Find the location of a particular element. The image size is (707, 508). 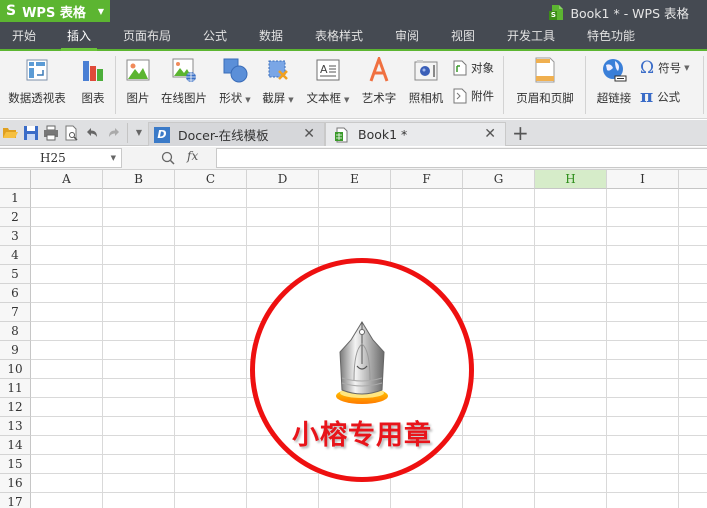

wps-menu-label: WPS 表格 is located at coordinates (54, 13).